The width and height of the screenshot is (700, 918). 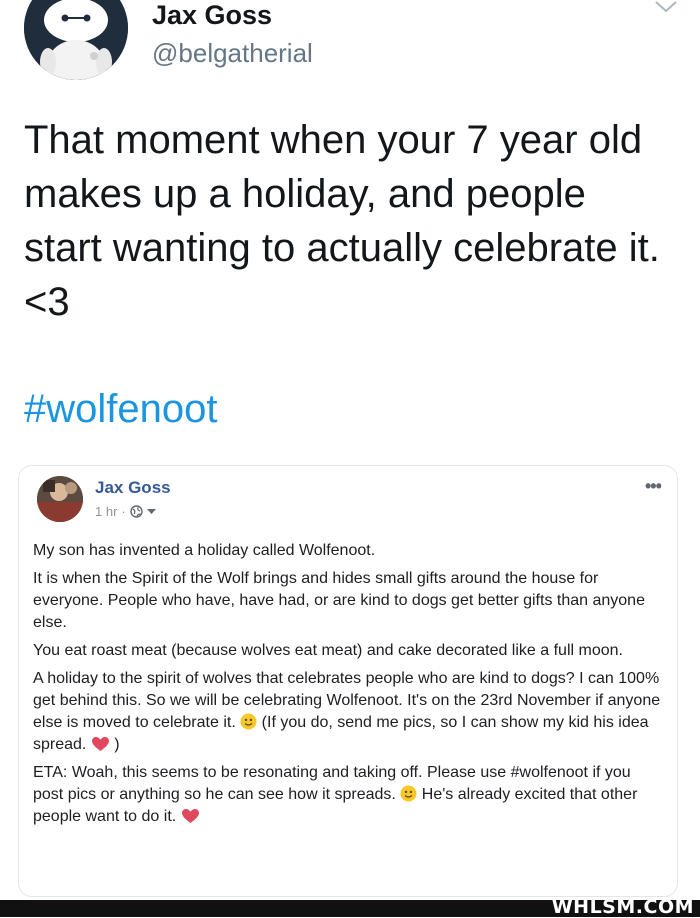 What do you see at coordinates (114, 744) in the screenshot?
I see `fb-text-segment: )` at bounding box center [114, 744].